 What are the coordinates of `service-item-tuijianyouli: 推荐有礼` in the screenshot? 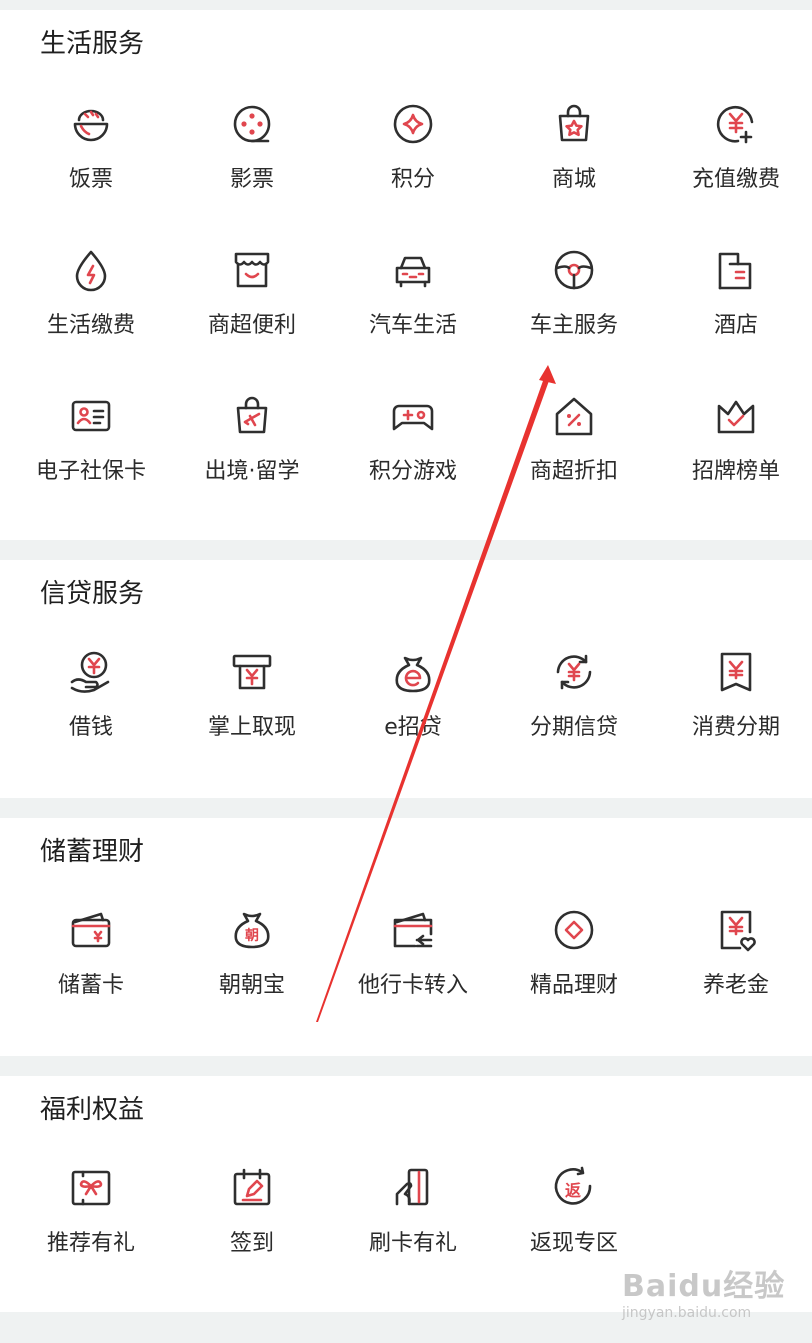 It's located at (91, 1229).